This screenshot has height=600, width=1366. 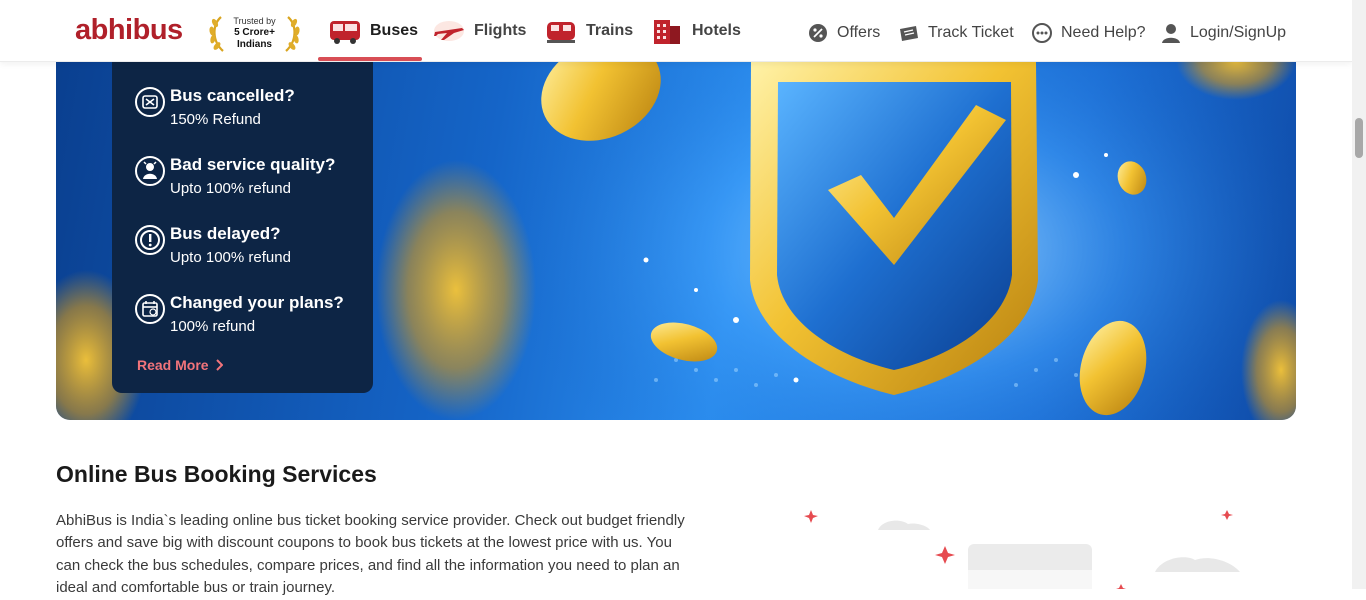 What do you see at coordinates (1042, 33) in the screenshot?
I see `headset-icon` at bounding box center [1042, 33].